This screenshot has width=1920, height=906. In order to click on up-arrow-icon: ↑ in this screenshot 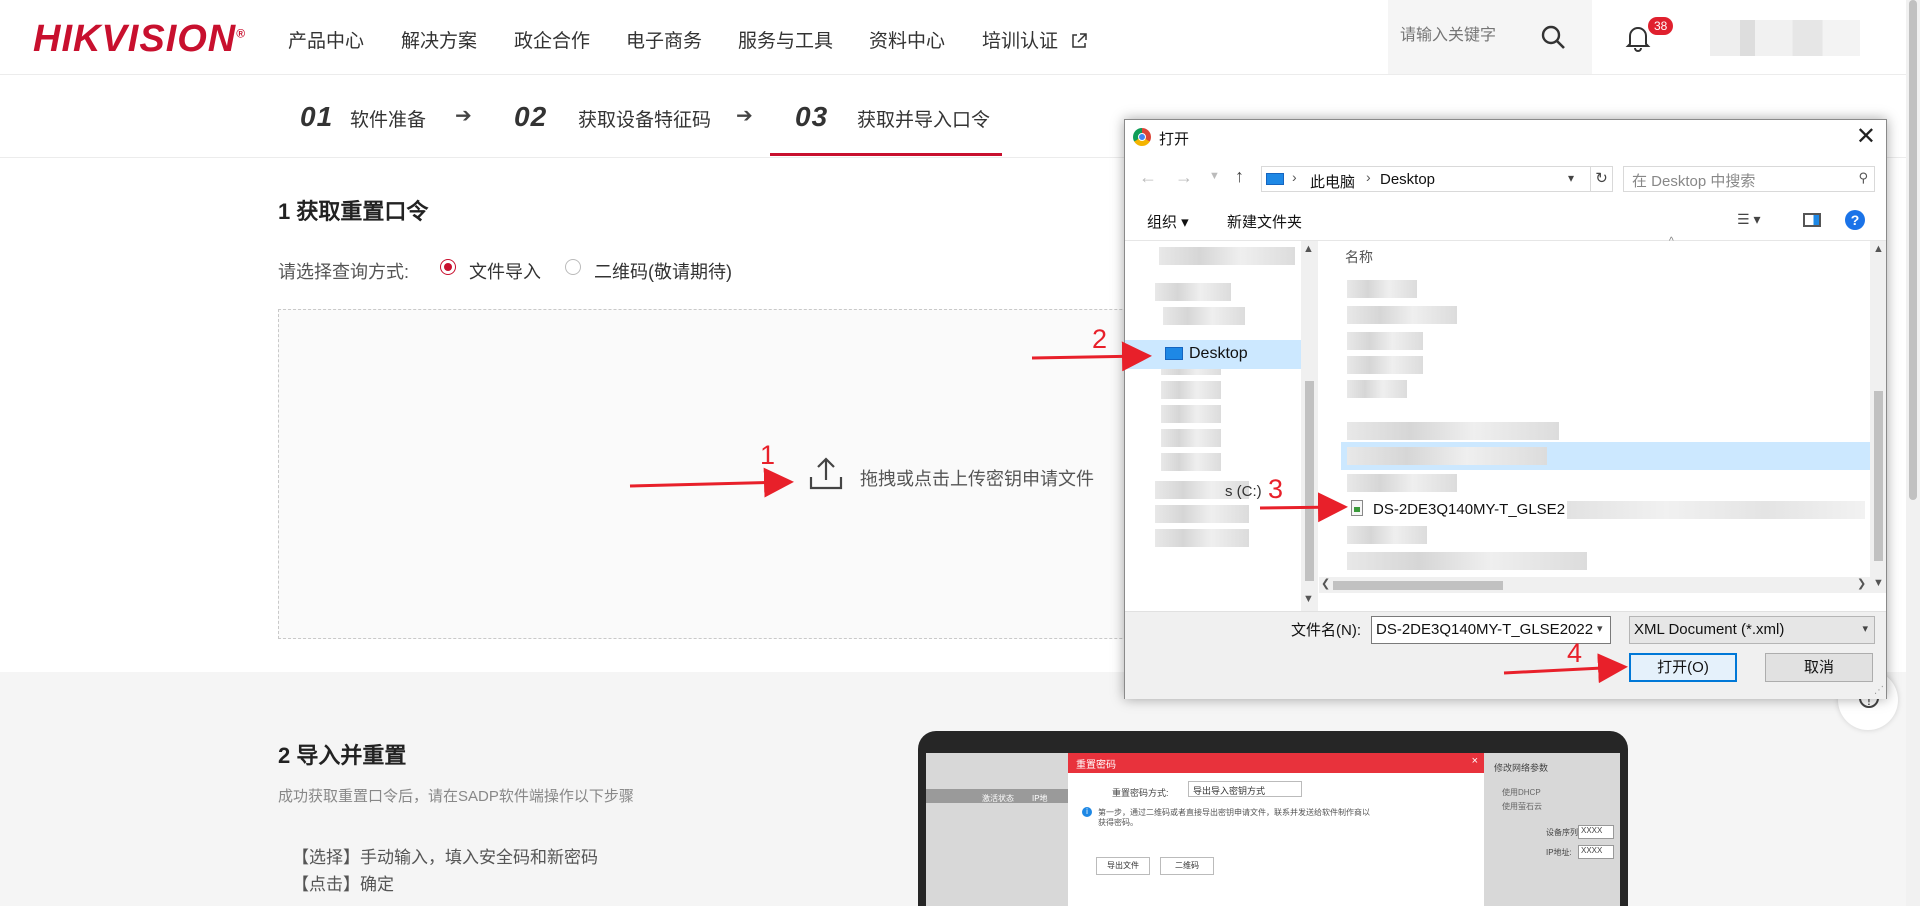, I will do `click(1239, 176)`.